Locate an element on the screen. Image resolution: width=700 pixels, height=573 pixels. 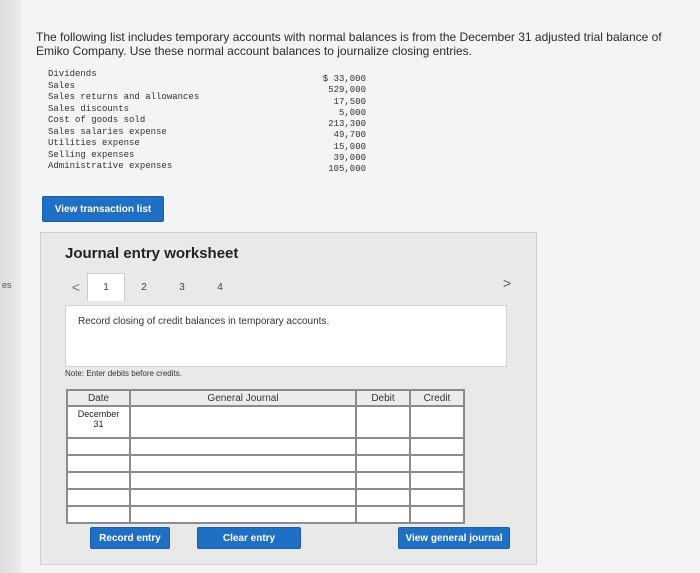
worksheet-title: Journal entry worksheet is located at coordinates (152, 253).